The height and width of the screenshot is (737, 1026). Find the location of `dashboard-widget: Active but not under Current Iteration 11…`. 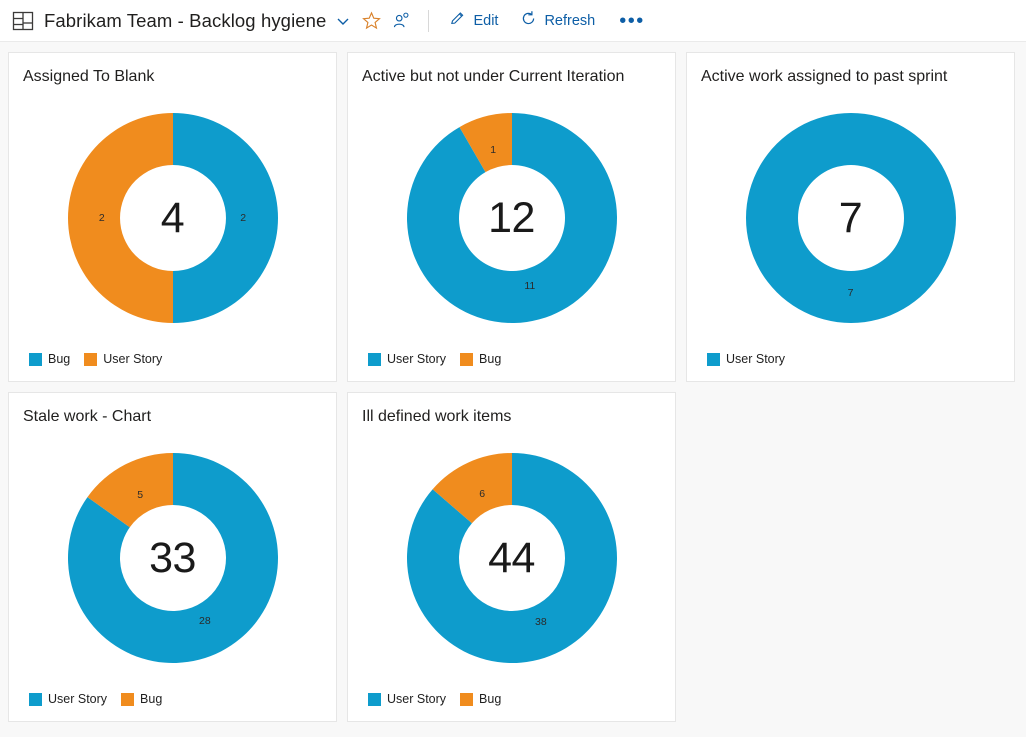

dashboard-widget: Active but not under Current Iteration 11… is located at coordinates (511, 217).